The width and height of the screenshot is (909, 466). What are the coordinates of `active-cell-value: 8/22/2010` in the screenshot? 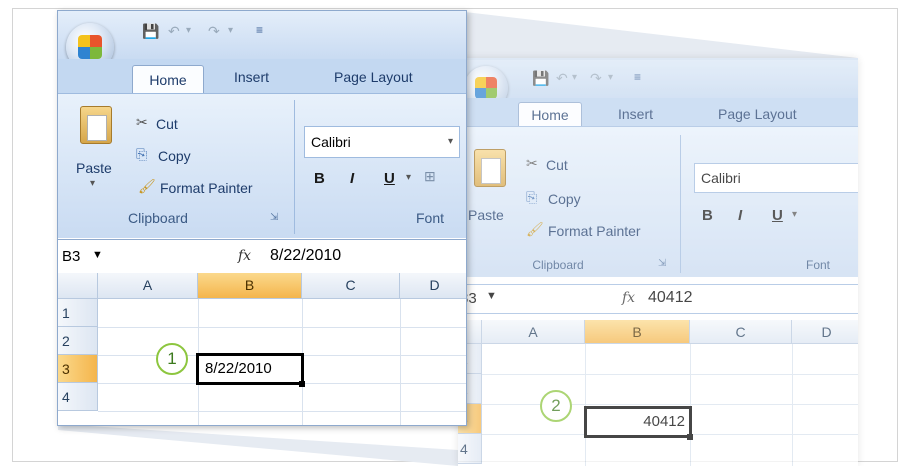 It's located at (238, 368).